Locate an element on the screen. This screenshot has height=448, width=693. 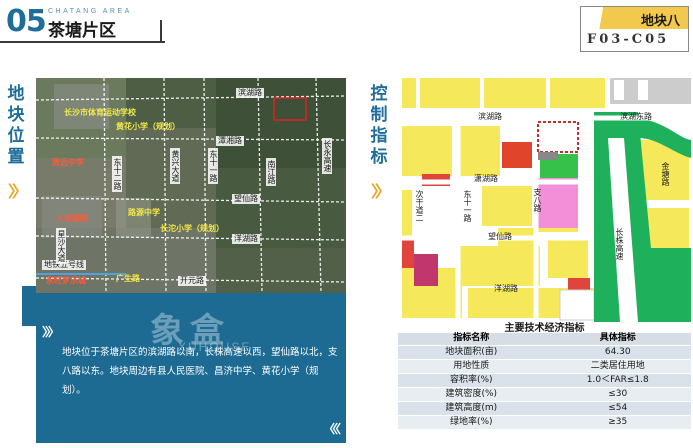
map-label-sports-school: 长沙市体育运动学校 is located at coordinates (100, 112).